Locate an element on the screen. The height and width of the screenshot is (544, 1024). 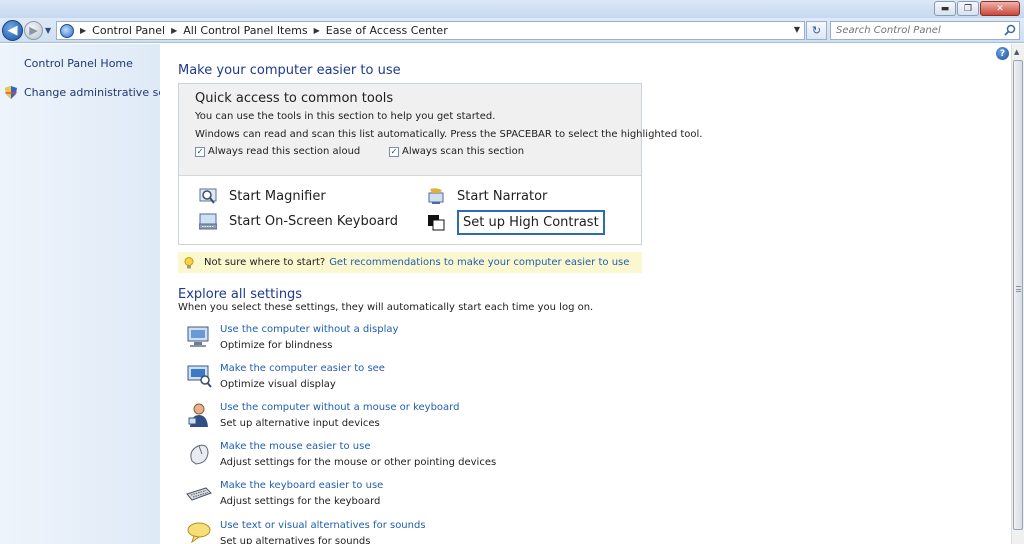
shield-icon is located at coordinates (11, 92).